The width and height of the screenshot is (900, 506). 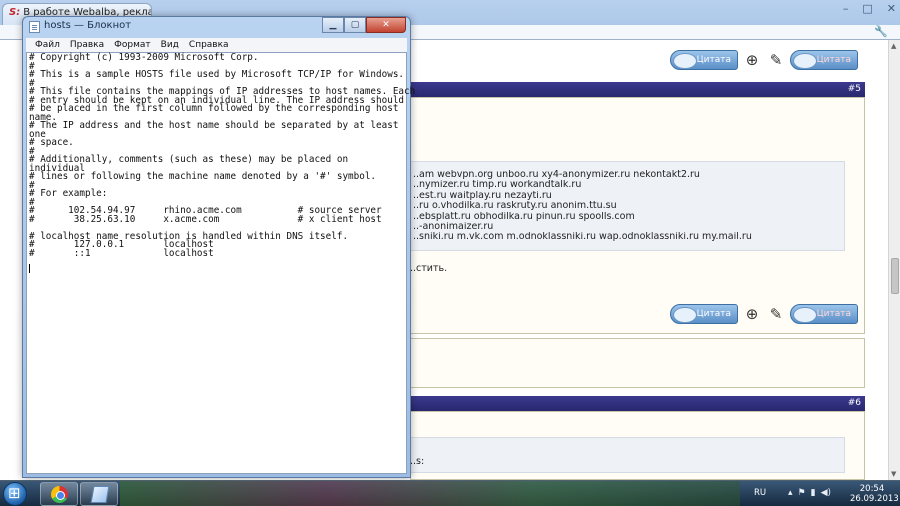 I want to click on page-scrollbar: ▲ ▼, so click(x=894, y=260).